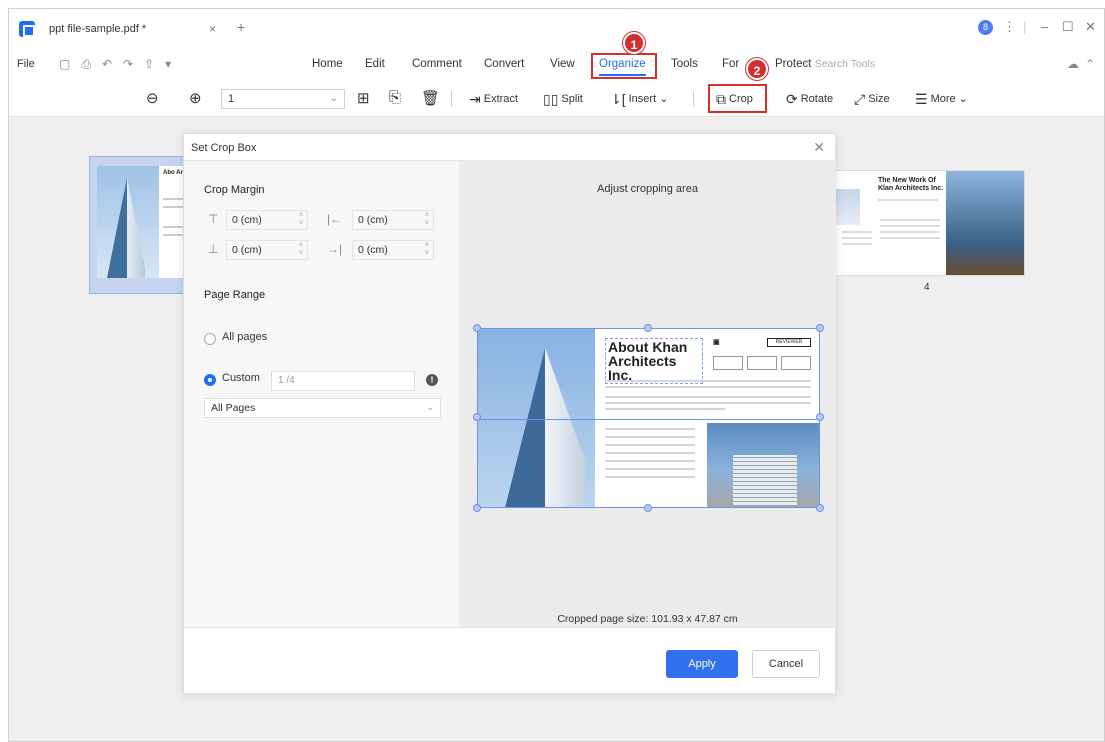  What do you see at coordinates (195, 98) in the screenshot?
I see `zoom-in-icon: ⊕` at bounding box center [195, 98].